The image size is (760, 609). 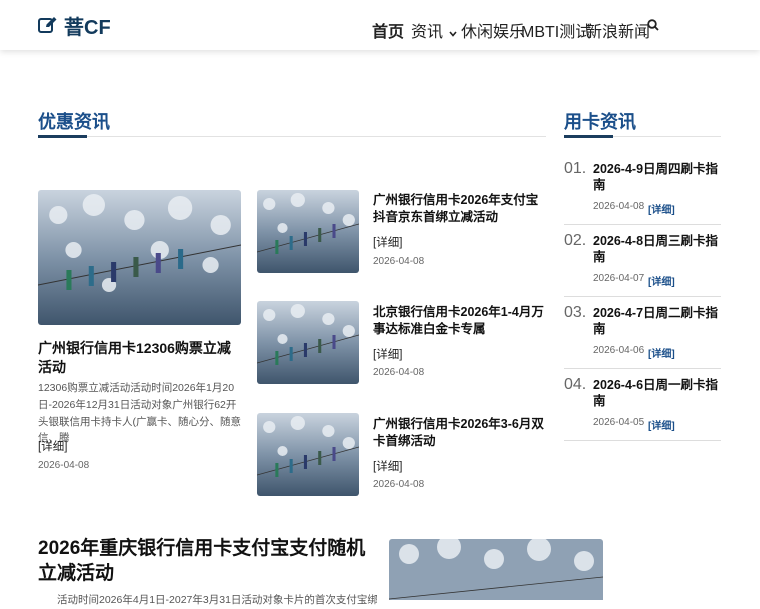 What do you see at coordinates (575, 168) in the screenshot?
I see `rank-number: 01.` at bounding box center [575, 168].